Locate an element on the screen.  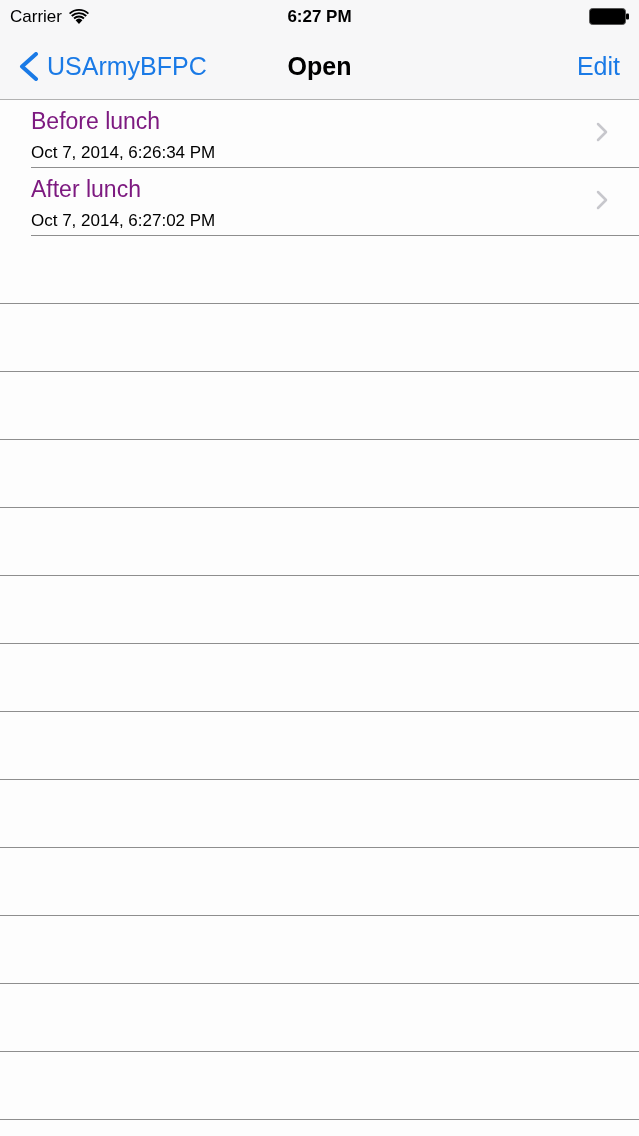
edit-button: Edit is located at coordinates (605, 66).